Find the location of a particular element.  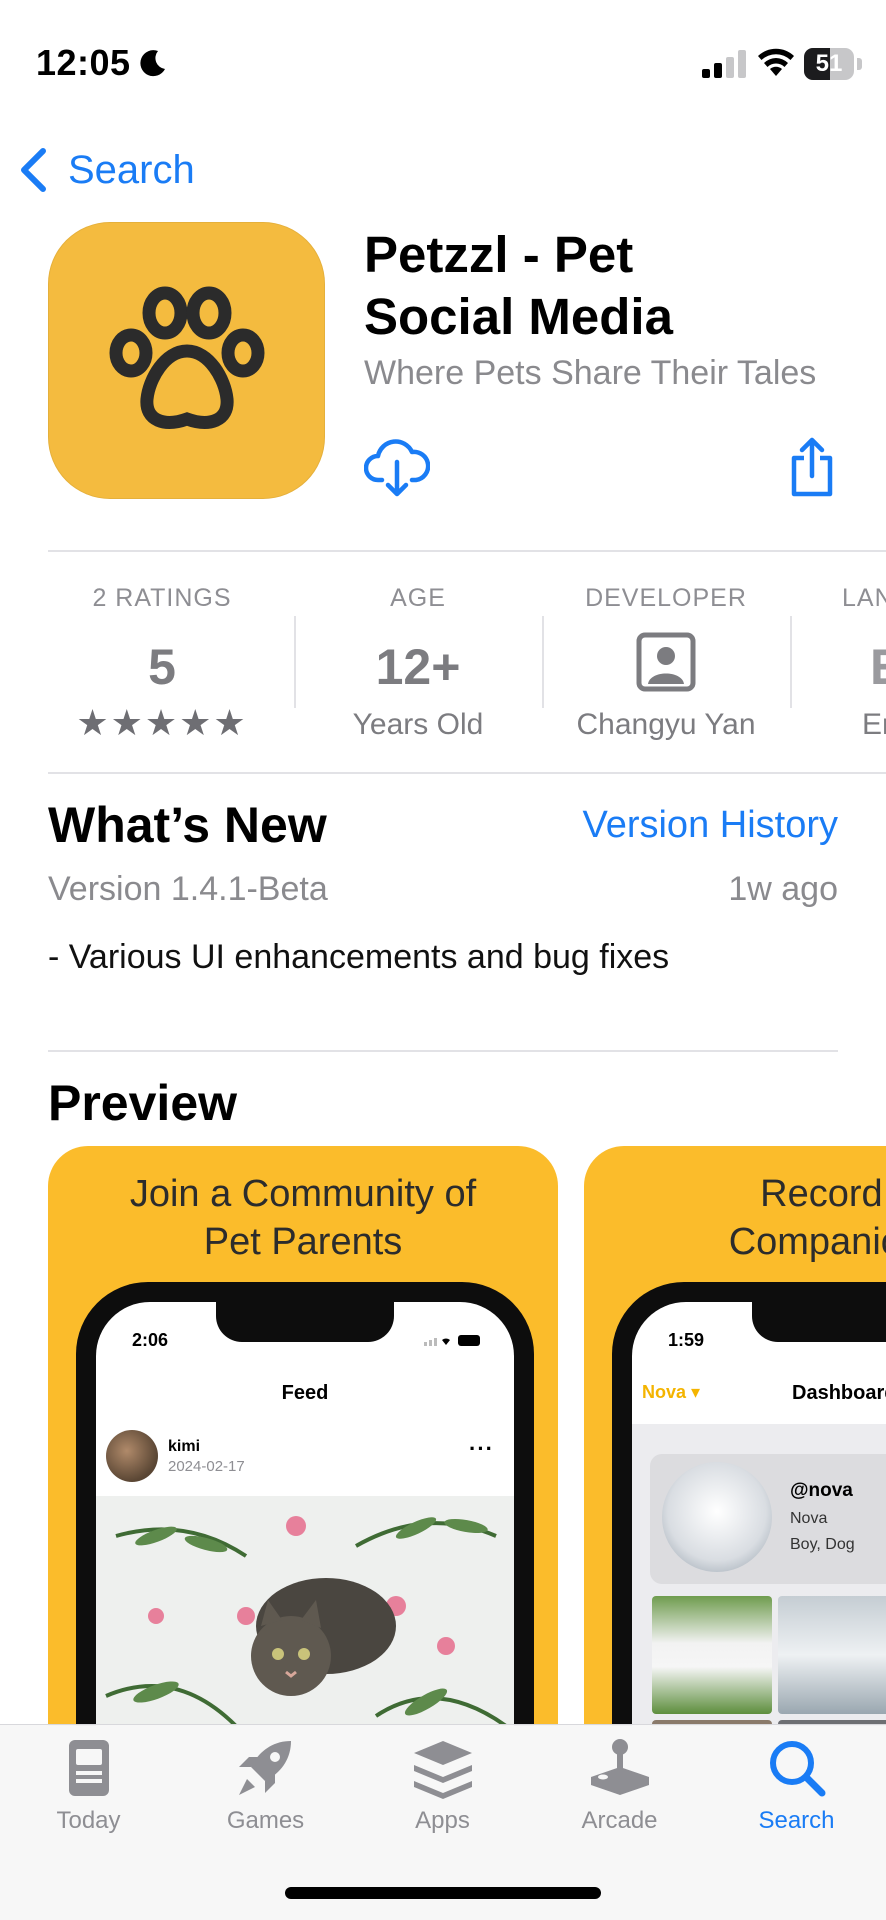

chevron-left-icon is located at coordinates (33, 170).